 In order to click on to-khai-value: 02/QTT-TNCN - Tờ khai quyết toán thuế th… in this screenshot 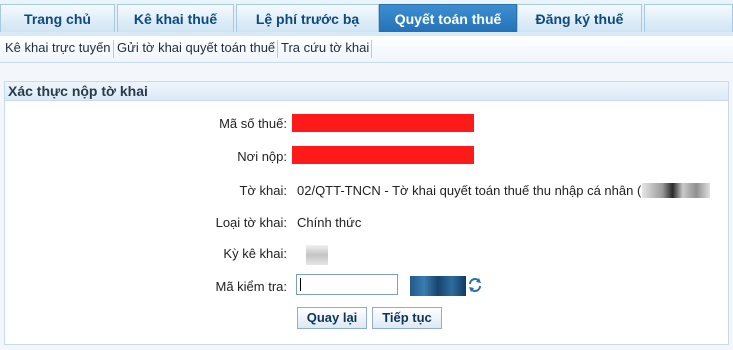, I will do `click(469, 190)`.